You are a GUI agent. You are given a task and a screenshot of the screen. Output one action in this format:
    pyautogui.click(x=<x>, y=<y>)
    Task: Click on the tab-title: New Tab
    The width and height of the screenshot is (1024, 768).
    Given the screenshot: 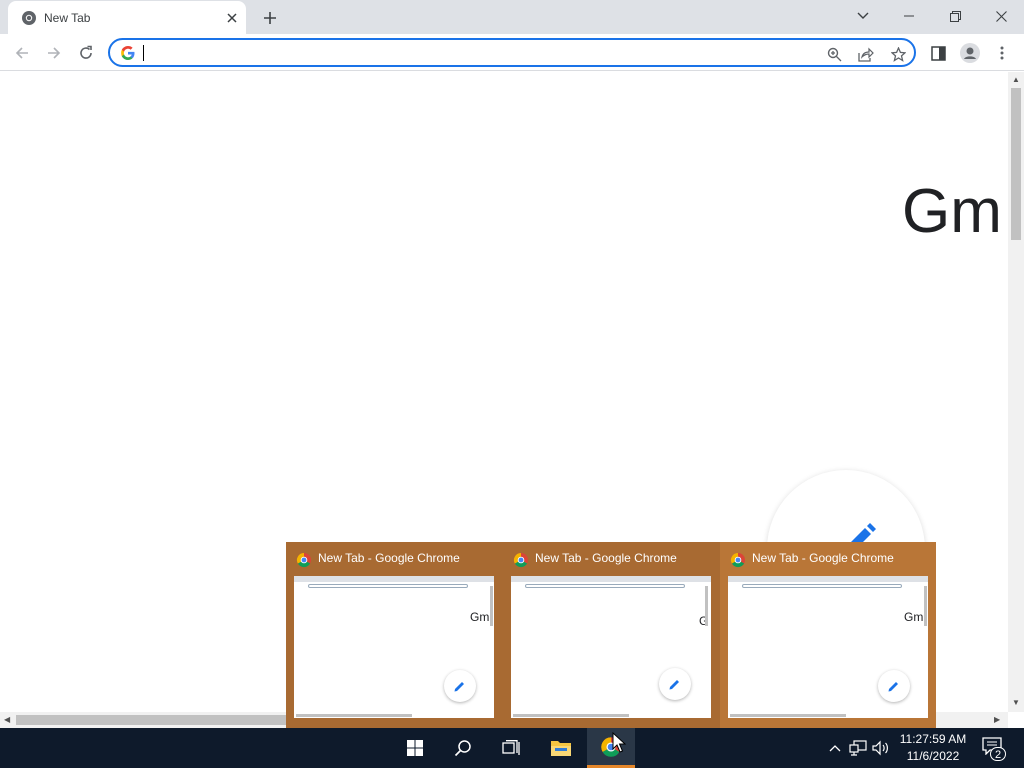 What is the action you would take?
    pyautogui.click(x=67, y=18)
    